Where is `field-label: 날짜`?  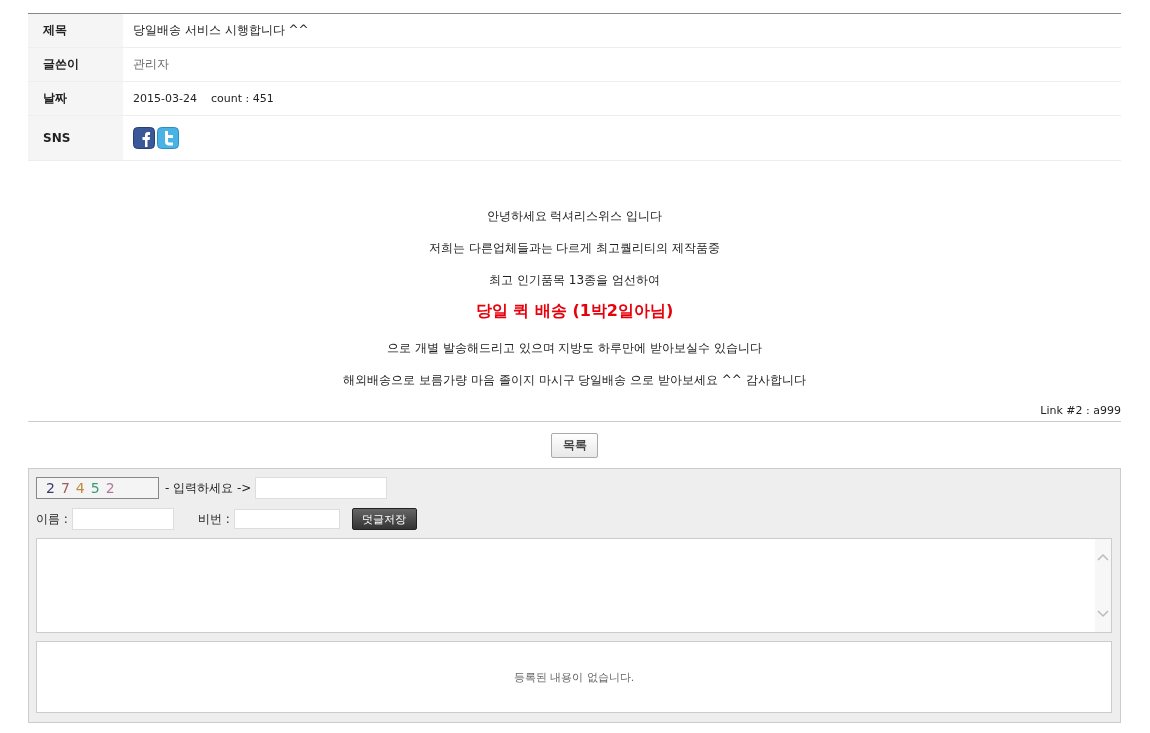 field-label: 날짜 is located at coordinates (75, 98).